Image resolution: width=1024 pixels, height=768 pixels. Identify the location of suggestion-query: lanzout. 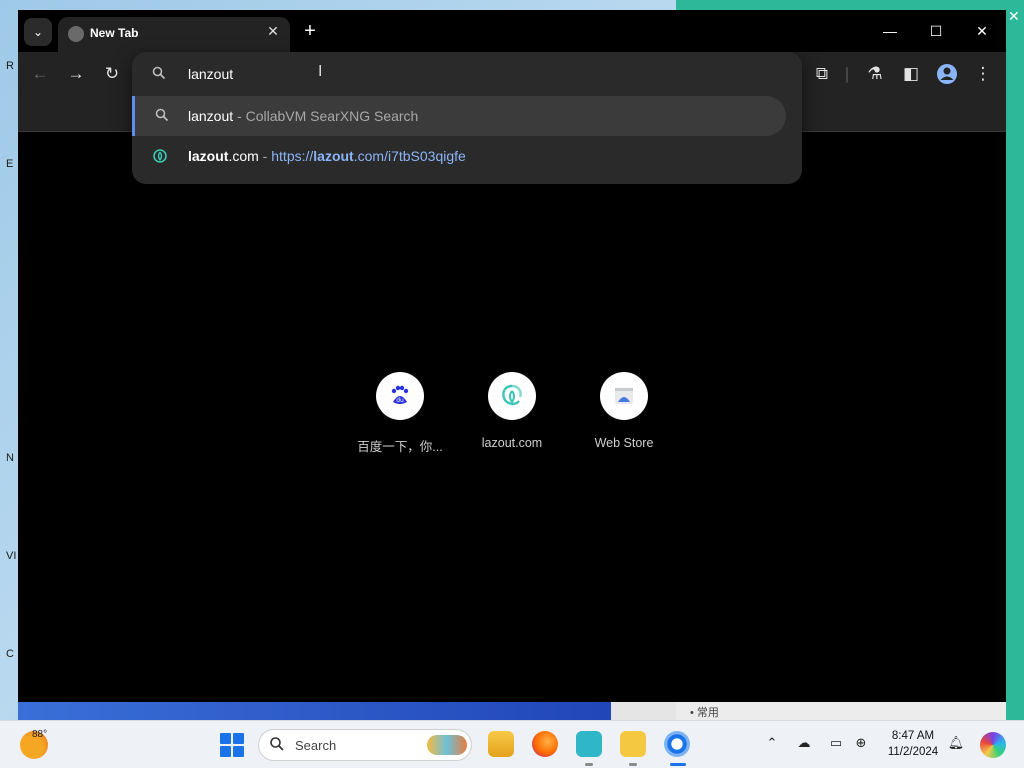
(211, 116).